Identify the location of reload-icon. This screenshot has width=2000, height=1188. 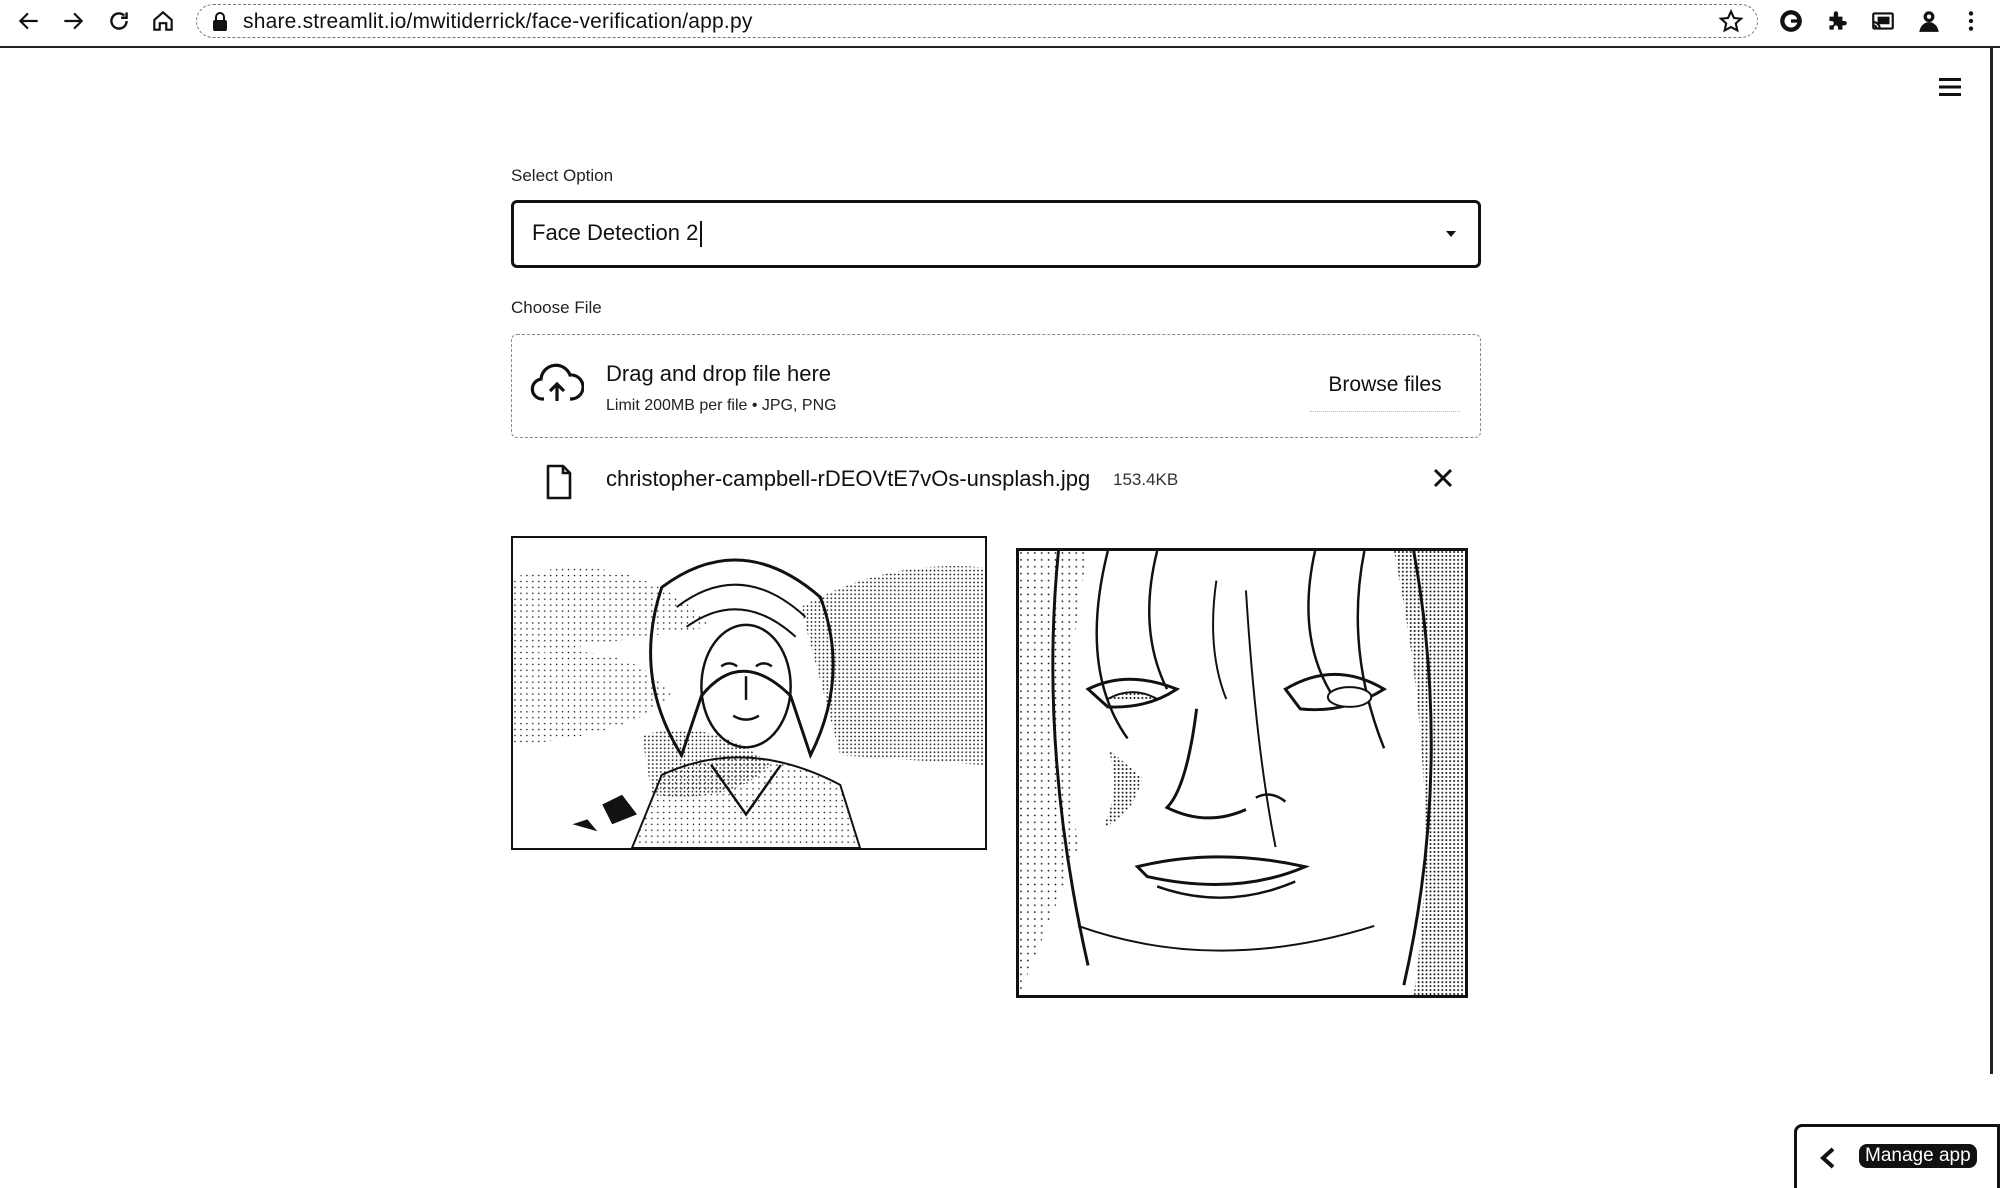
(119, 21).